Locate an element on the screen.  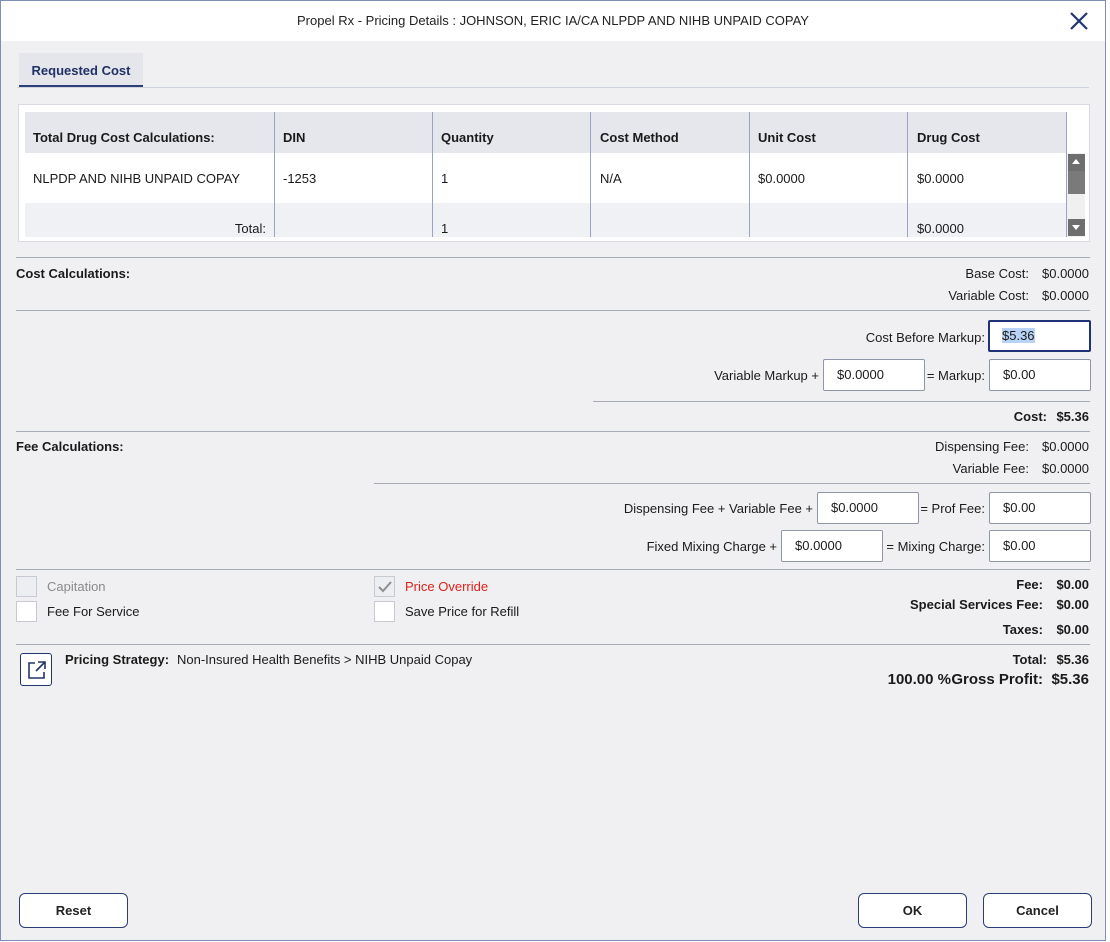
close-icon is located at coordinates (1079, 21).